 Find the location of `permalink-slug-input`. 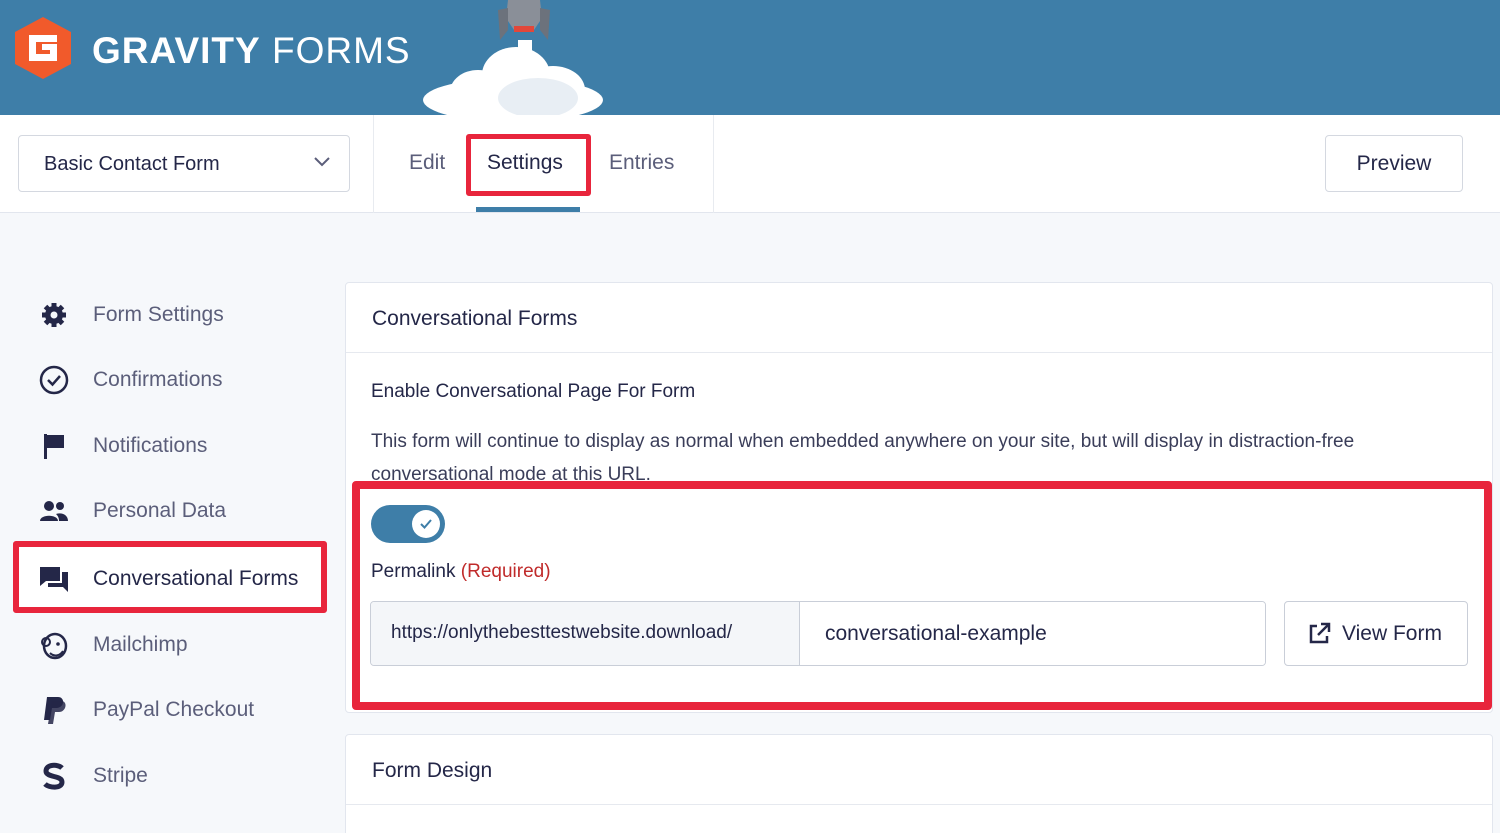

permalink-slug-input is located at coordinates (1033, 633).